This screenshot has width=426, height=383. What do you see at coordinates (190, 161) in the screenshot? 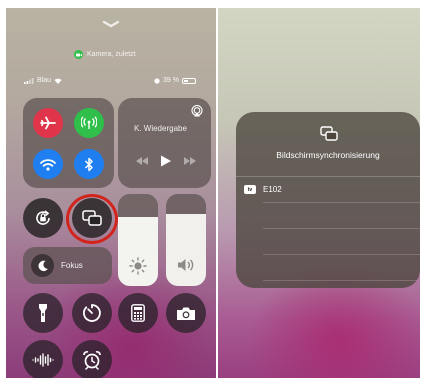
I see `next-track-icon` at bounding box center [190, 161].